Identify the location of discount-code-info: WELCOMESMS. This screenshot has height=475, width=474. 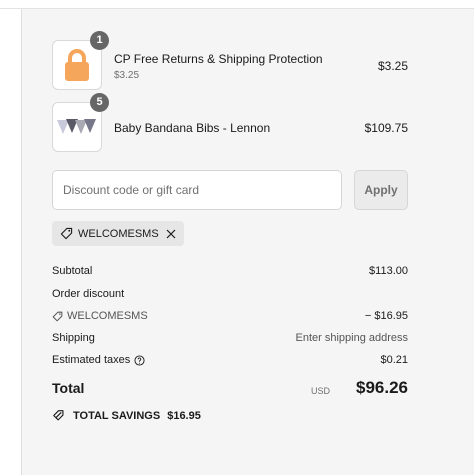
(100, 316).